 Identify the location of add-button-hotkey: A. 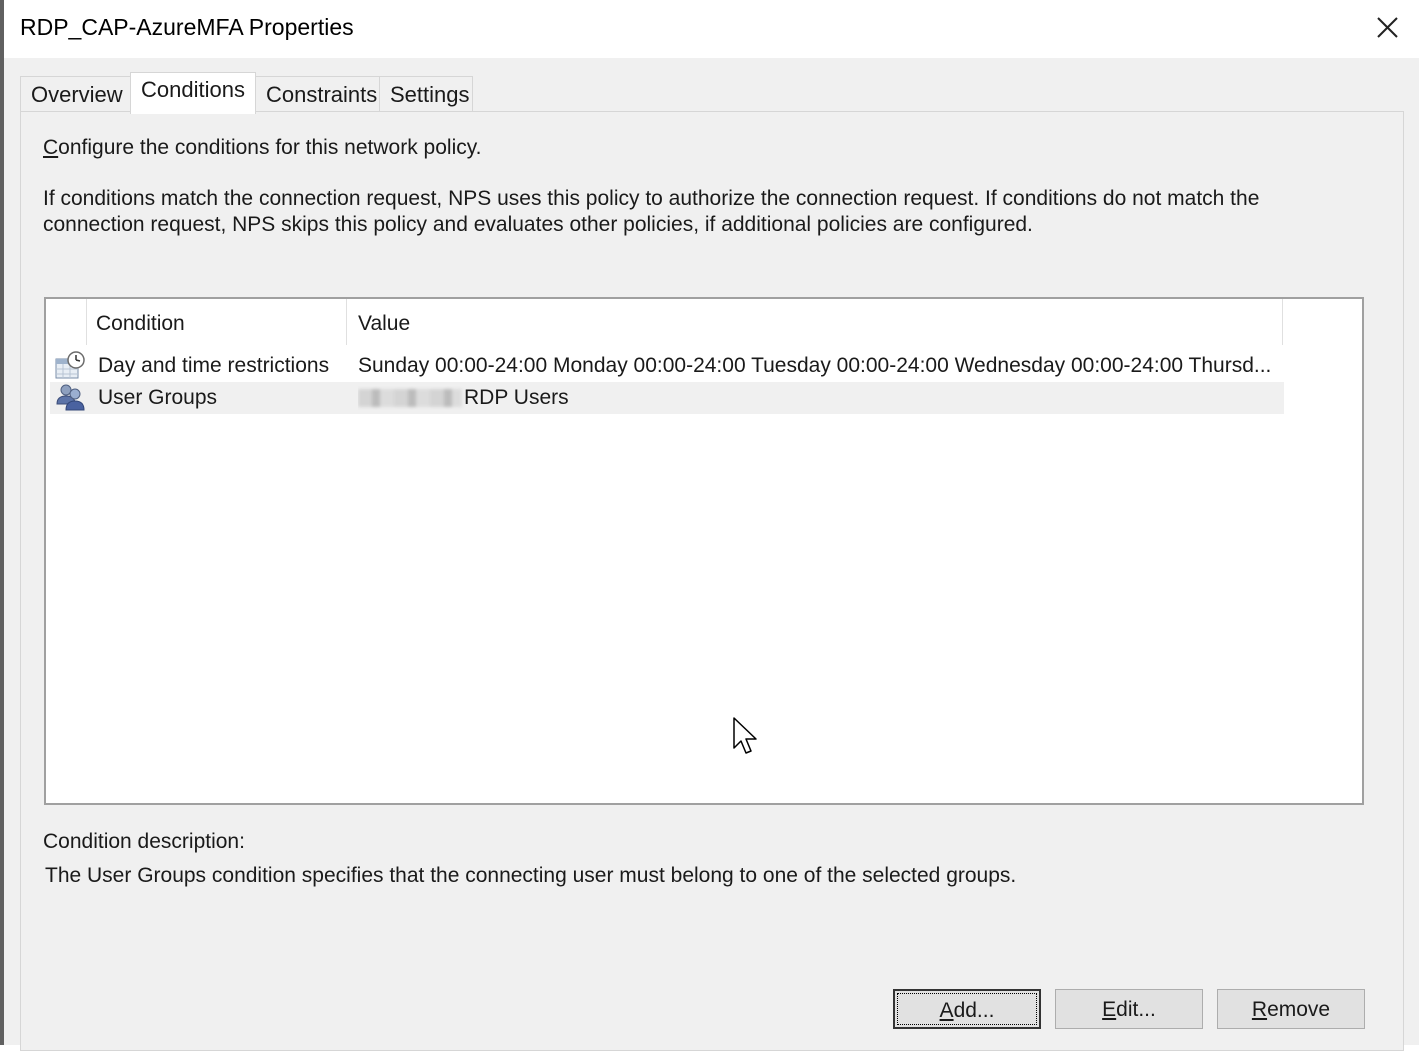
(946, 1010).